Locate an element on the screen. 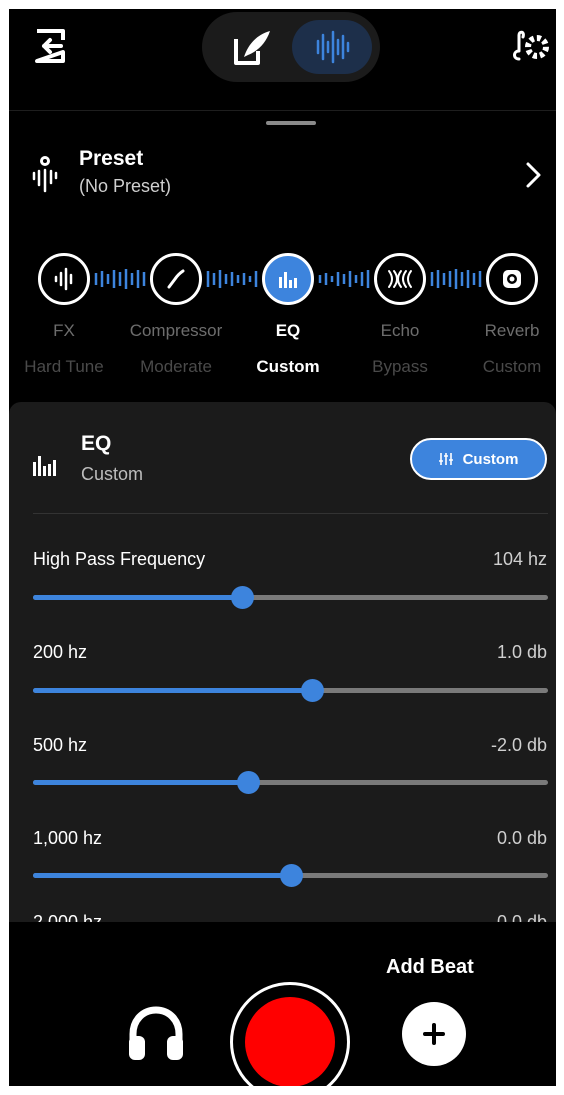 This screenshot has width=564, height=1095. slider-label: 1,000 hz is located at coordinates (68, 838).